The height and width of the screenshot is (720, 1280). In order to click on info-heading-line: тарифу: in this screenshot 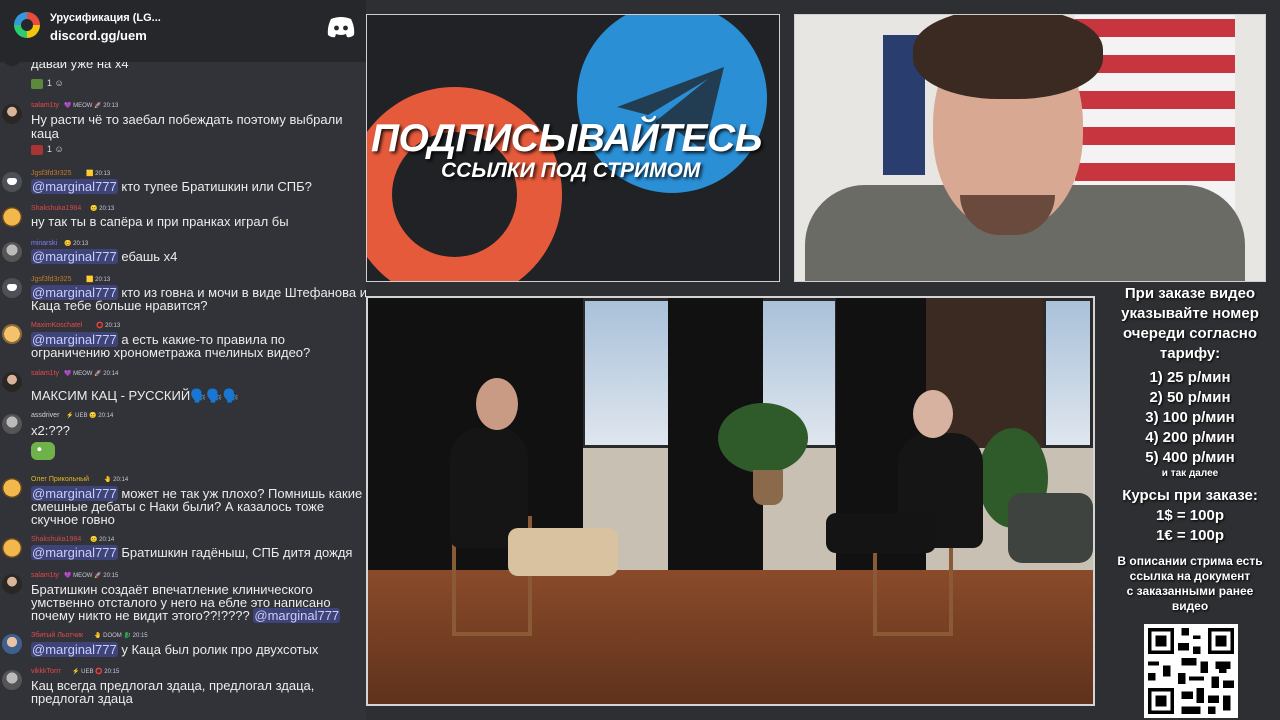, I will do `click(1190, 353)`.